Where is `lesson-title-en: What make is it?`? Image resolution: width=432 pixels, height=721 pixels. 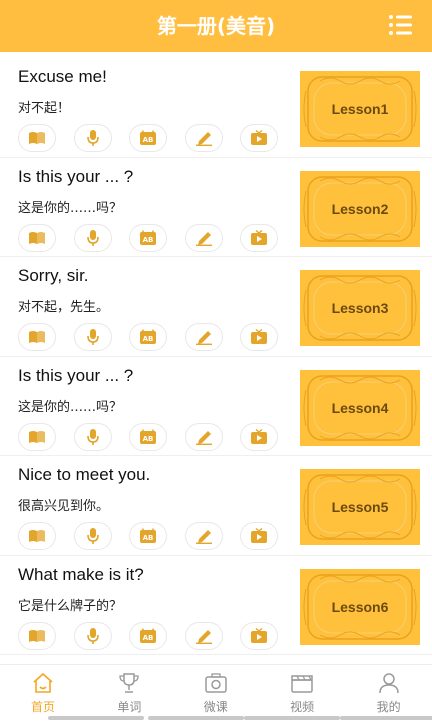 lesson-title-en: What make is it? is located at coordinates (81, 574).